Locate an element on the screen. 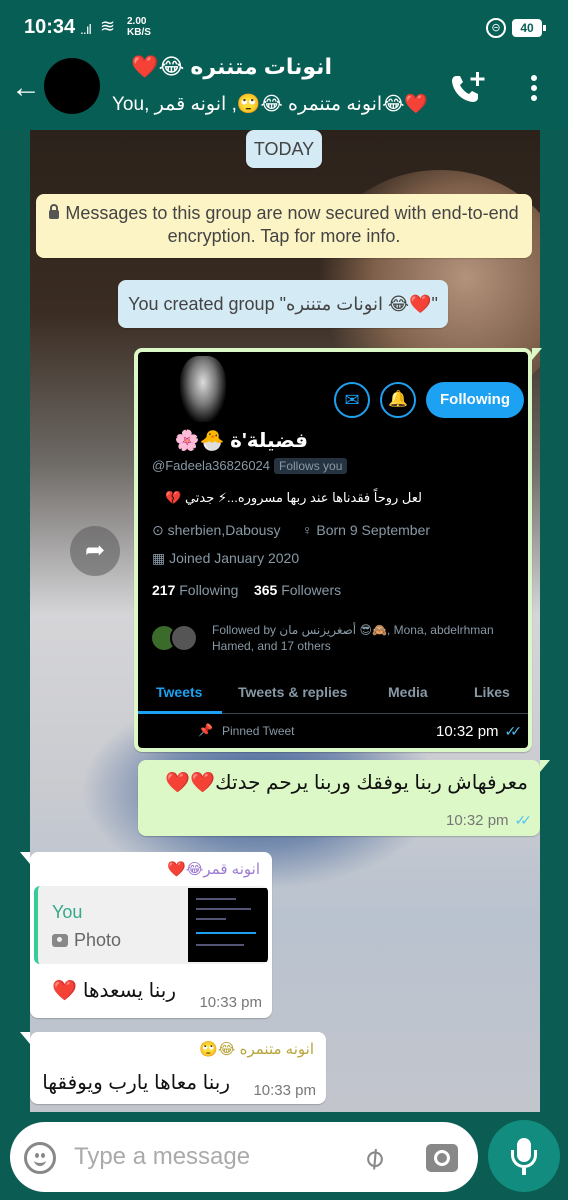 Image resolution: width=568 pixels, height=1200 pixels. following-count: 217 is located at coordinates (164, 590).